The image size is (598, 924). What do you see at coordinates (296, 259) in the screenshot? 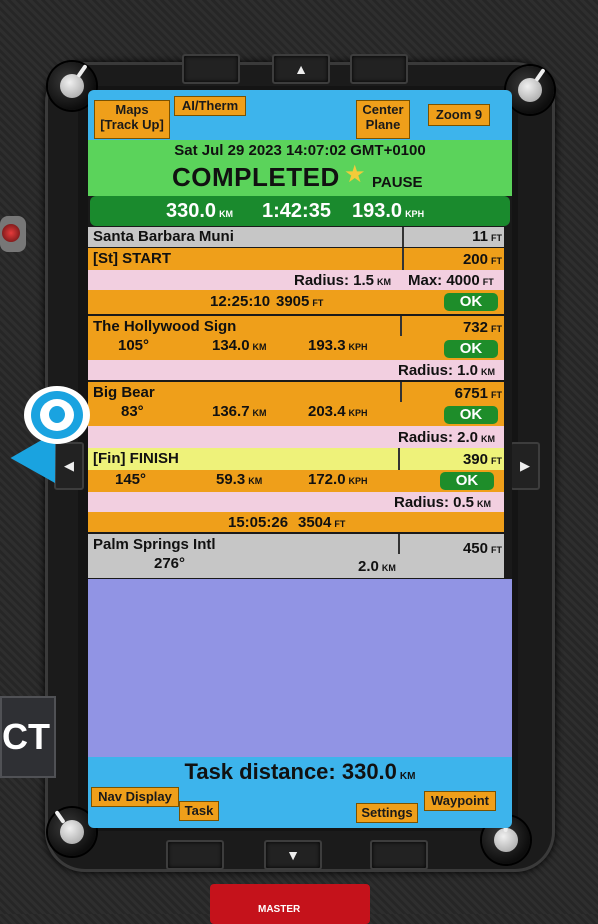
I see `waypoint-row-start: [St] START 200 FT` at bounding box center [296, 259].